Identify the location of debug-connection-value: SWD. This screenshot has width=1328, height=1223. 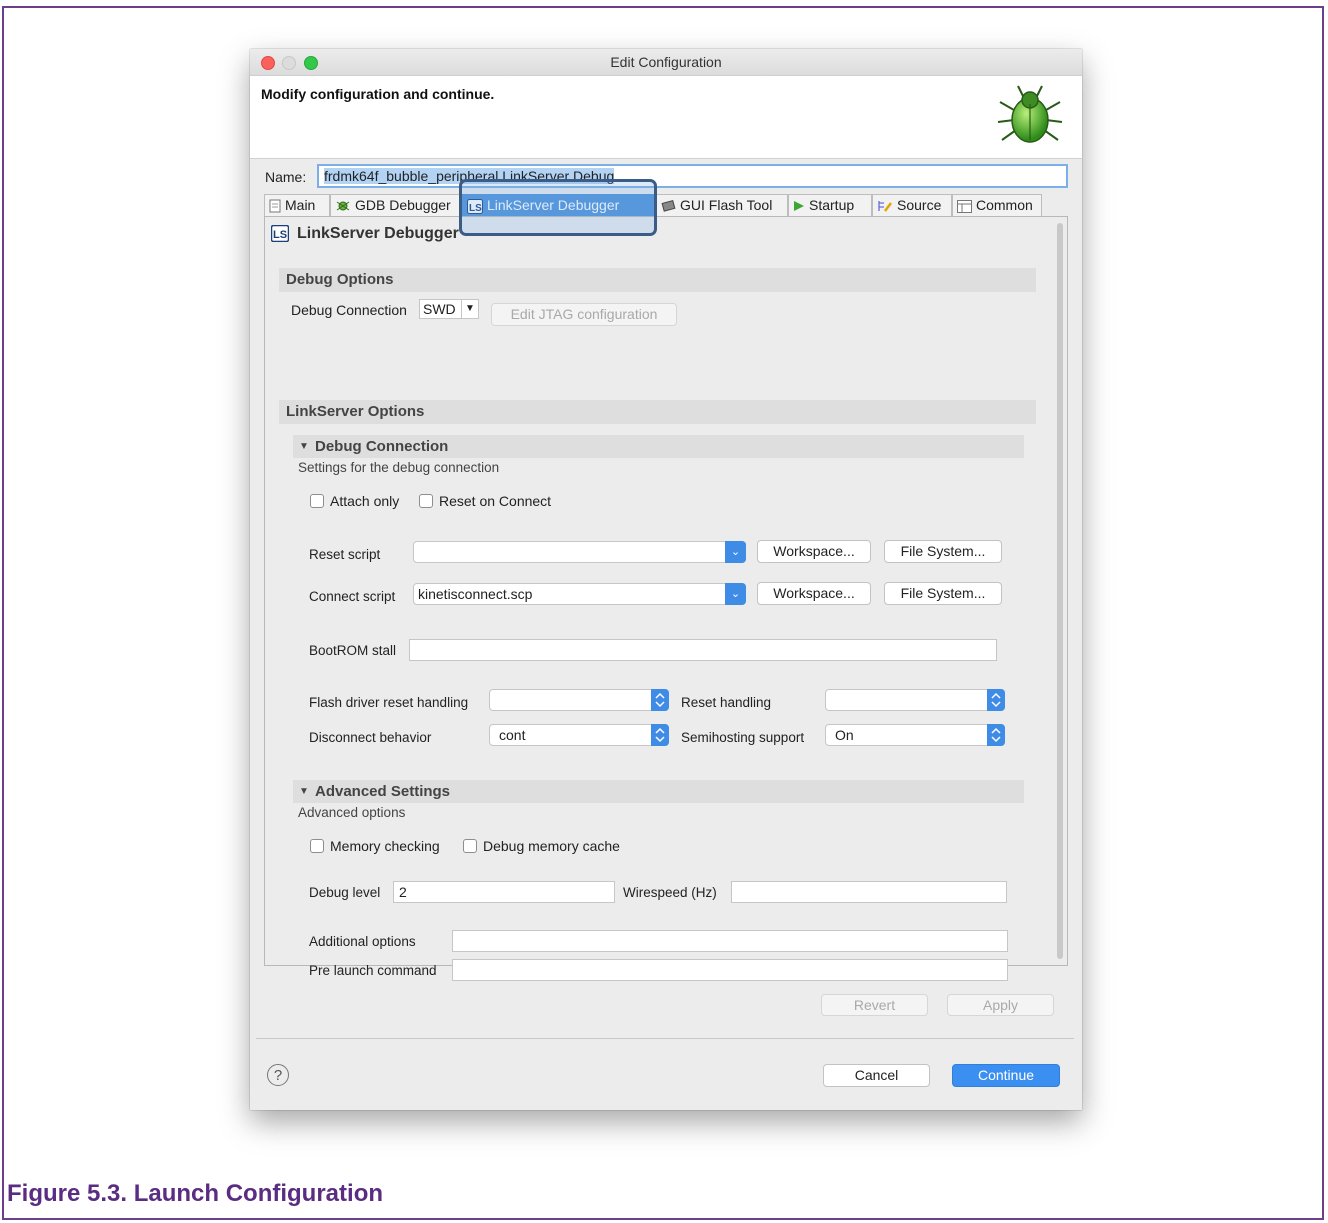
(439, 309).